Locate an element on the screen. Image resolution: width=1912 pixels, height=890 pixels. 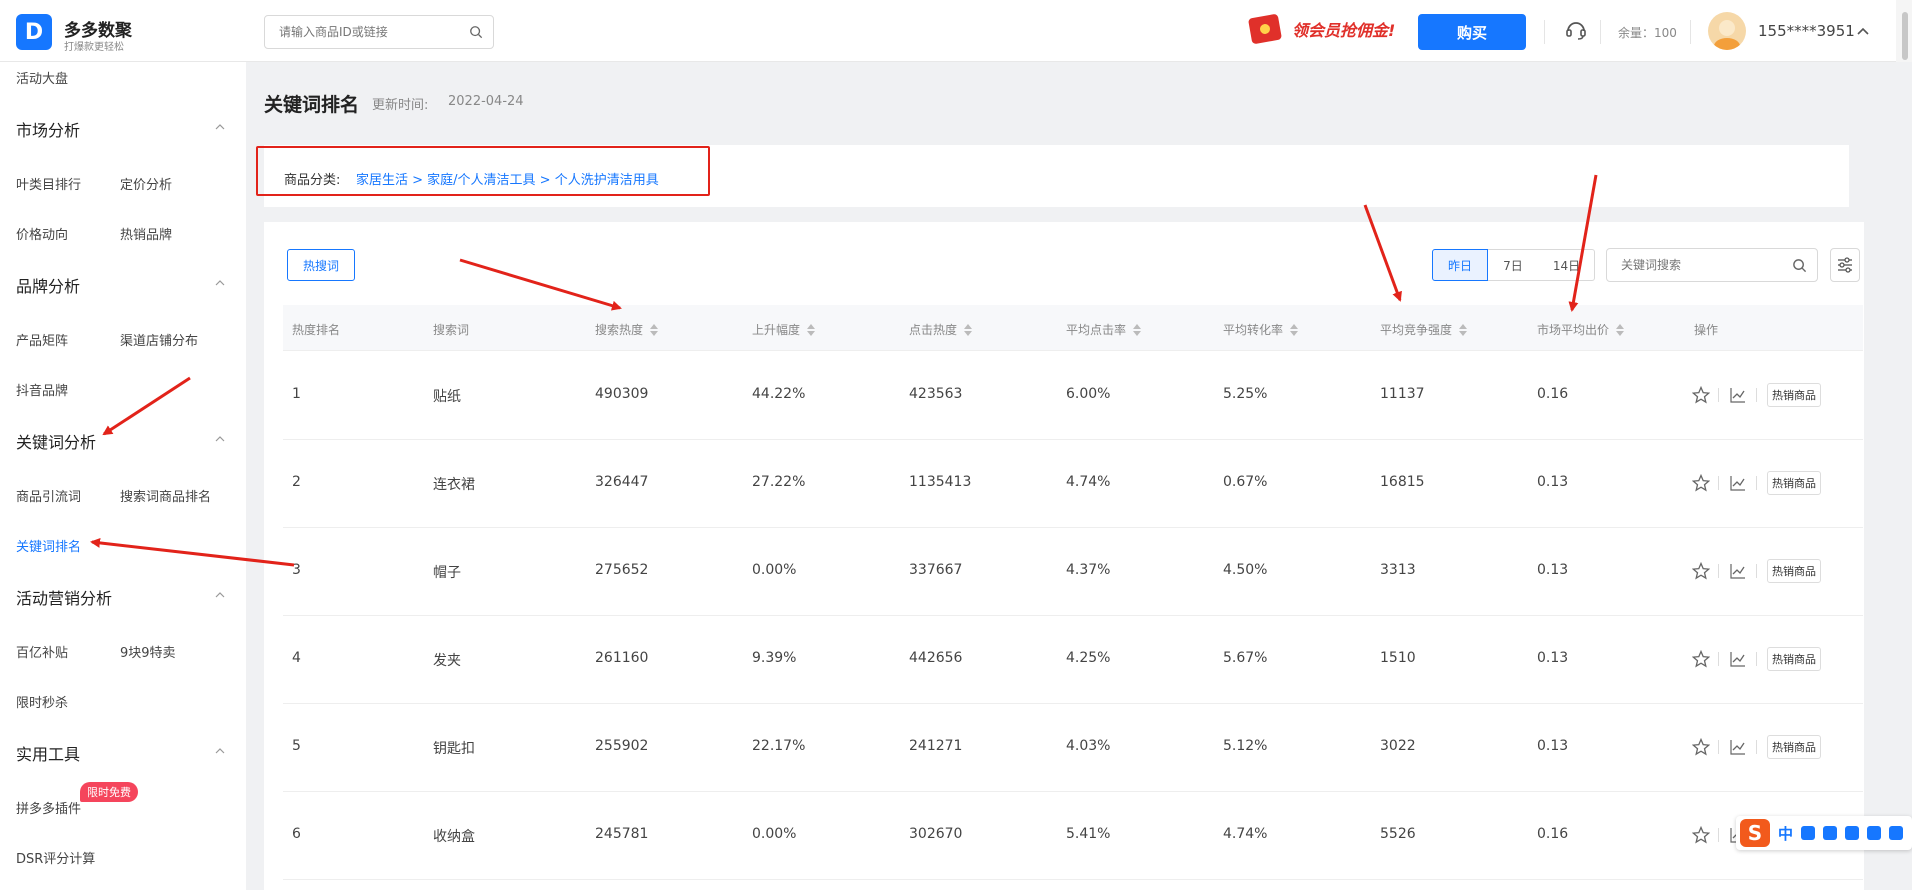
sidebar-group-tools: 实用工具 is located at coordinates (48, 753).